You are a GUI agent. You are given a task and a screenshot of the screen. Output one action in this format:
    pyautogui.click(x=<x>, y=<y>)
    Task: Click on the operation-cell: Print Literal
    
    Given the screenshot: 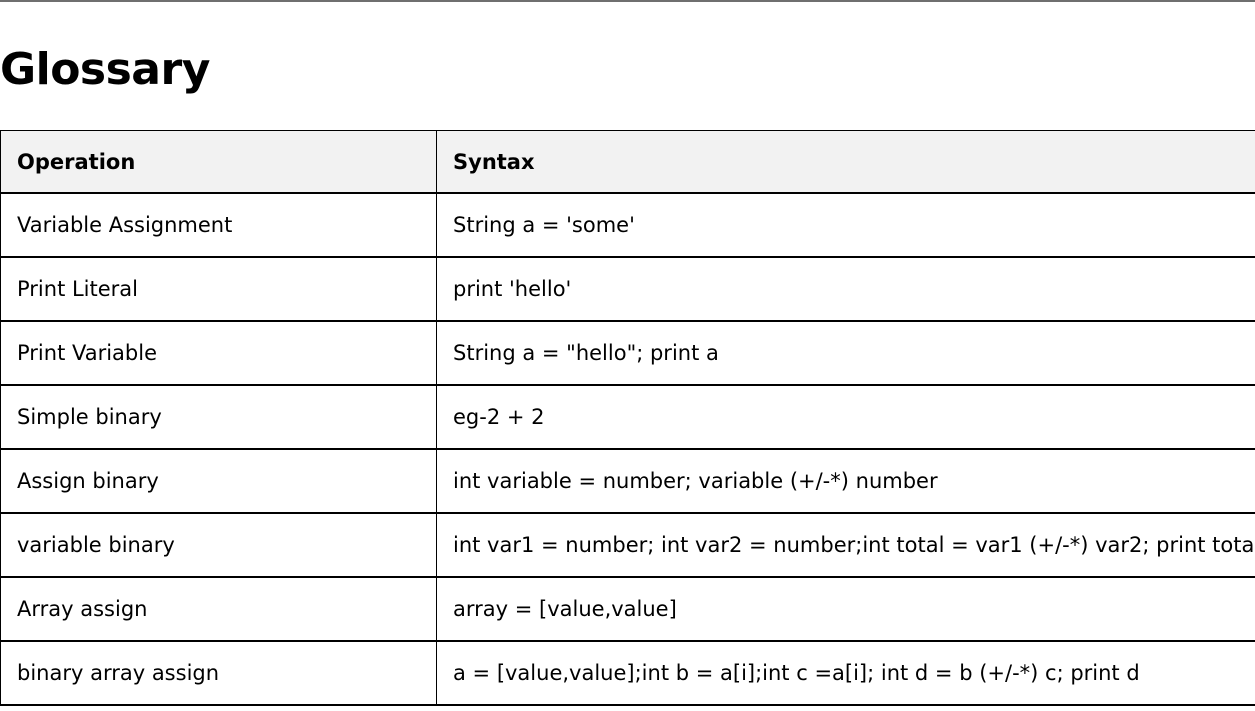 What is the action you would take?
    pyautogui.click(x=218, y=289)
    